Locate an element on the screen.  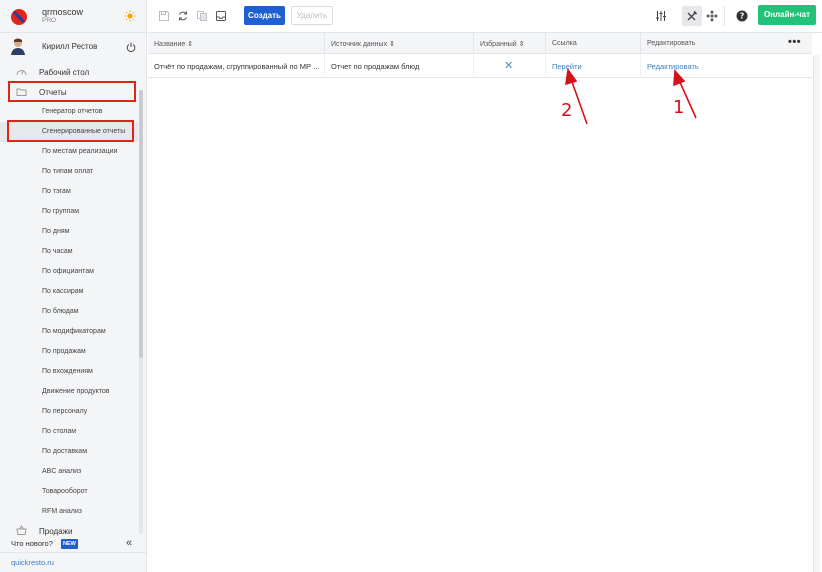
toolbar: Создать Удалить ? Онлайн-чат is located at coordinates (485, 16).